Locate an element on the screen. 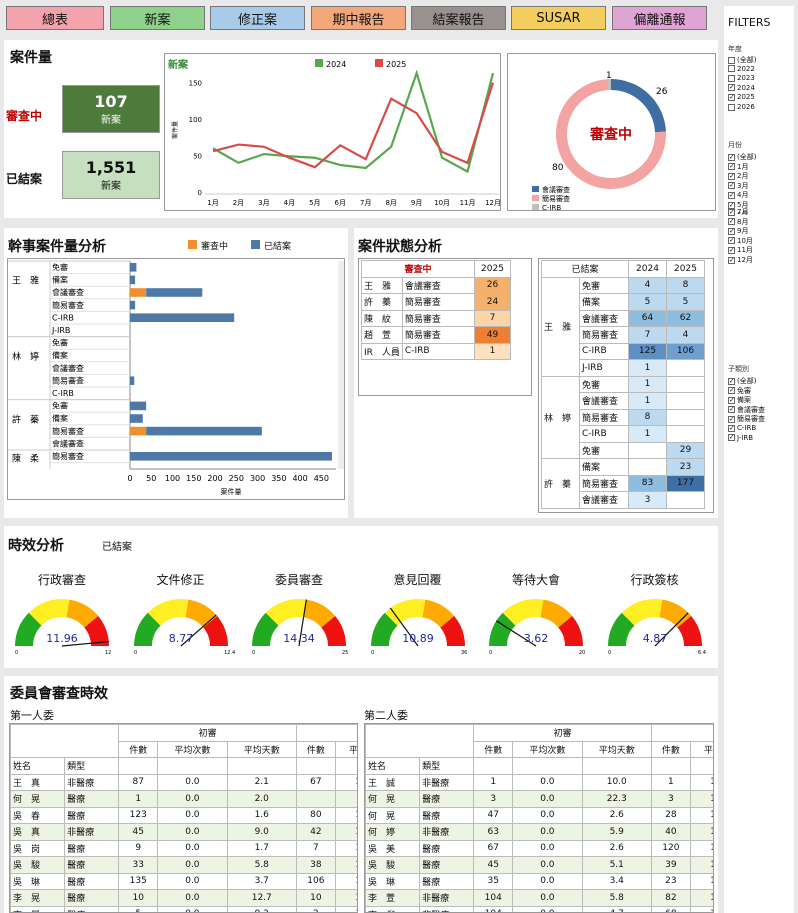  committee-cell: 12.7 is located at coordinates (261, 898).